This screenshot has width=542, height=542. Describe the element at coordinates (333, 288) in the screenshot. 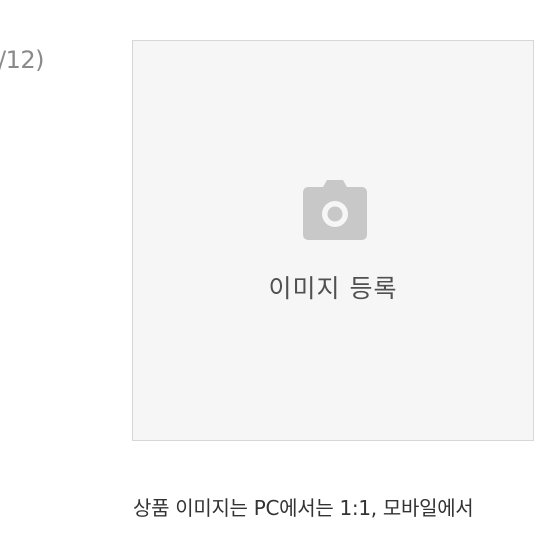

I see `upload-label: 이미지 등록` at that location.